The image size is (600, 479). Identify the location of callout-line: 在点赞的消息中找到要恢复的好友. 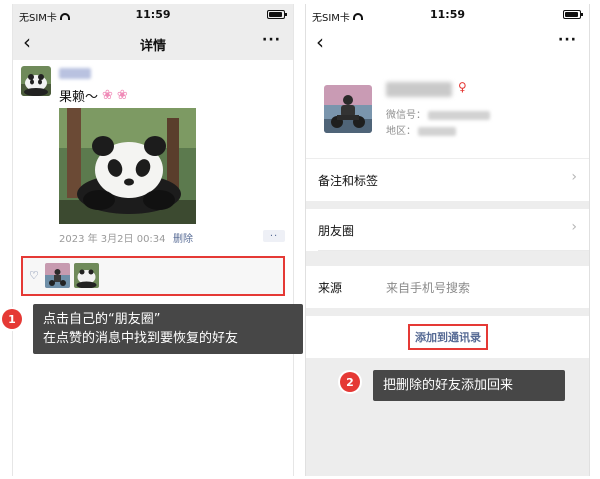
(141, 338).